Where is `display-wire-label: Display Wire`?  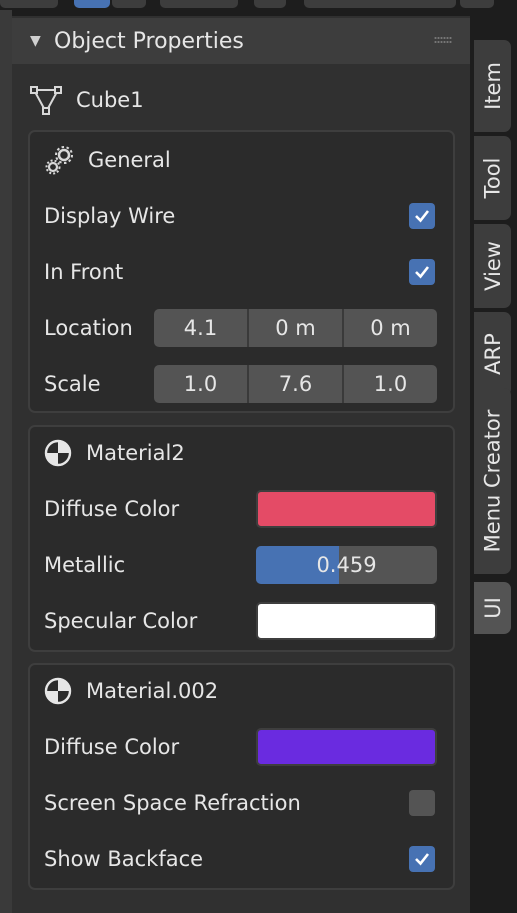 display-wire-label: Display Wire is located at coordinates (110, 216).